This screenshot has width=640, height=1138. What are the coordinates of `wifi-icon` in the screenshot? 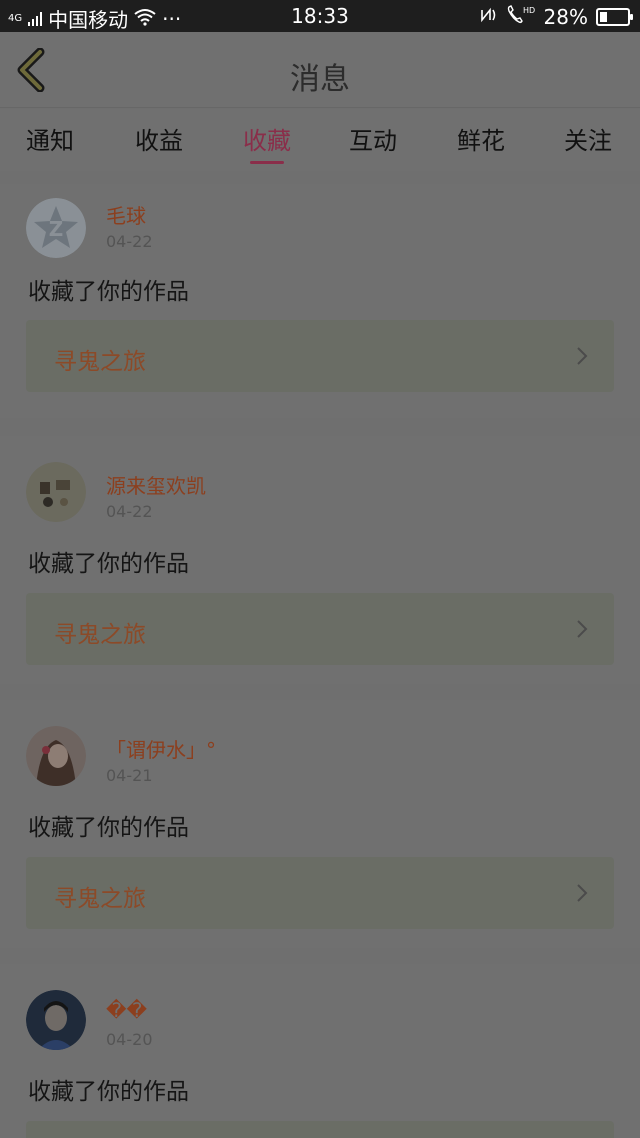 It's located at (145, 19).